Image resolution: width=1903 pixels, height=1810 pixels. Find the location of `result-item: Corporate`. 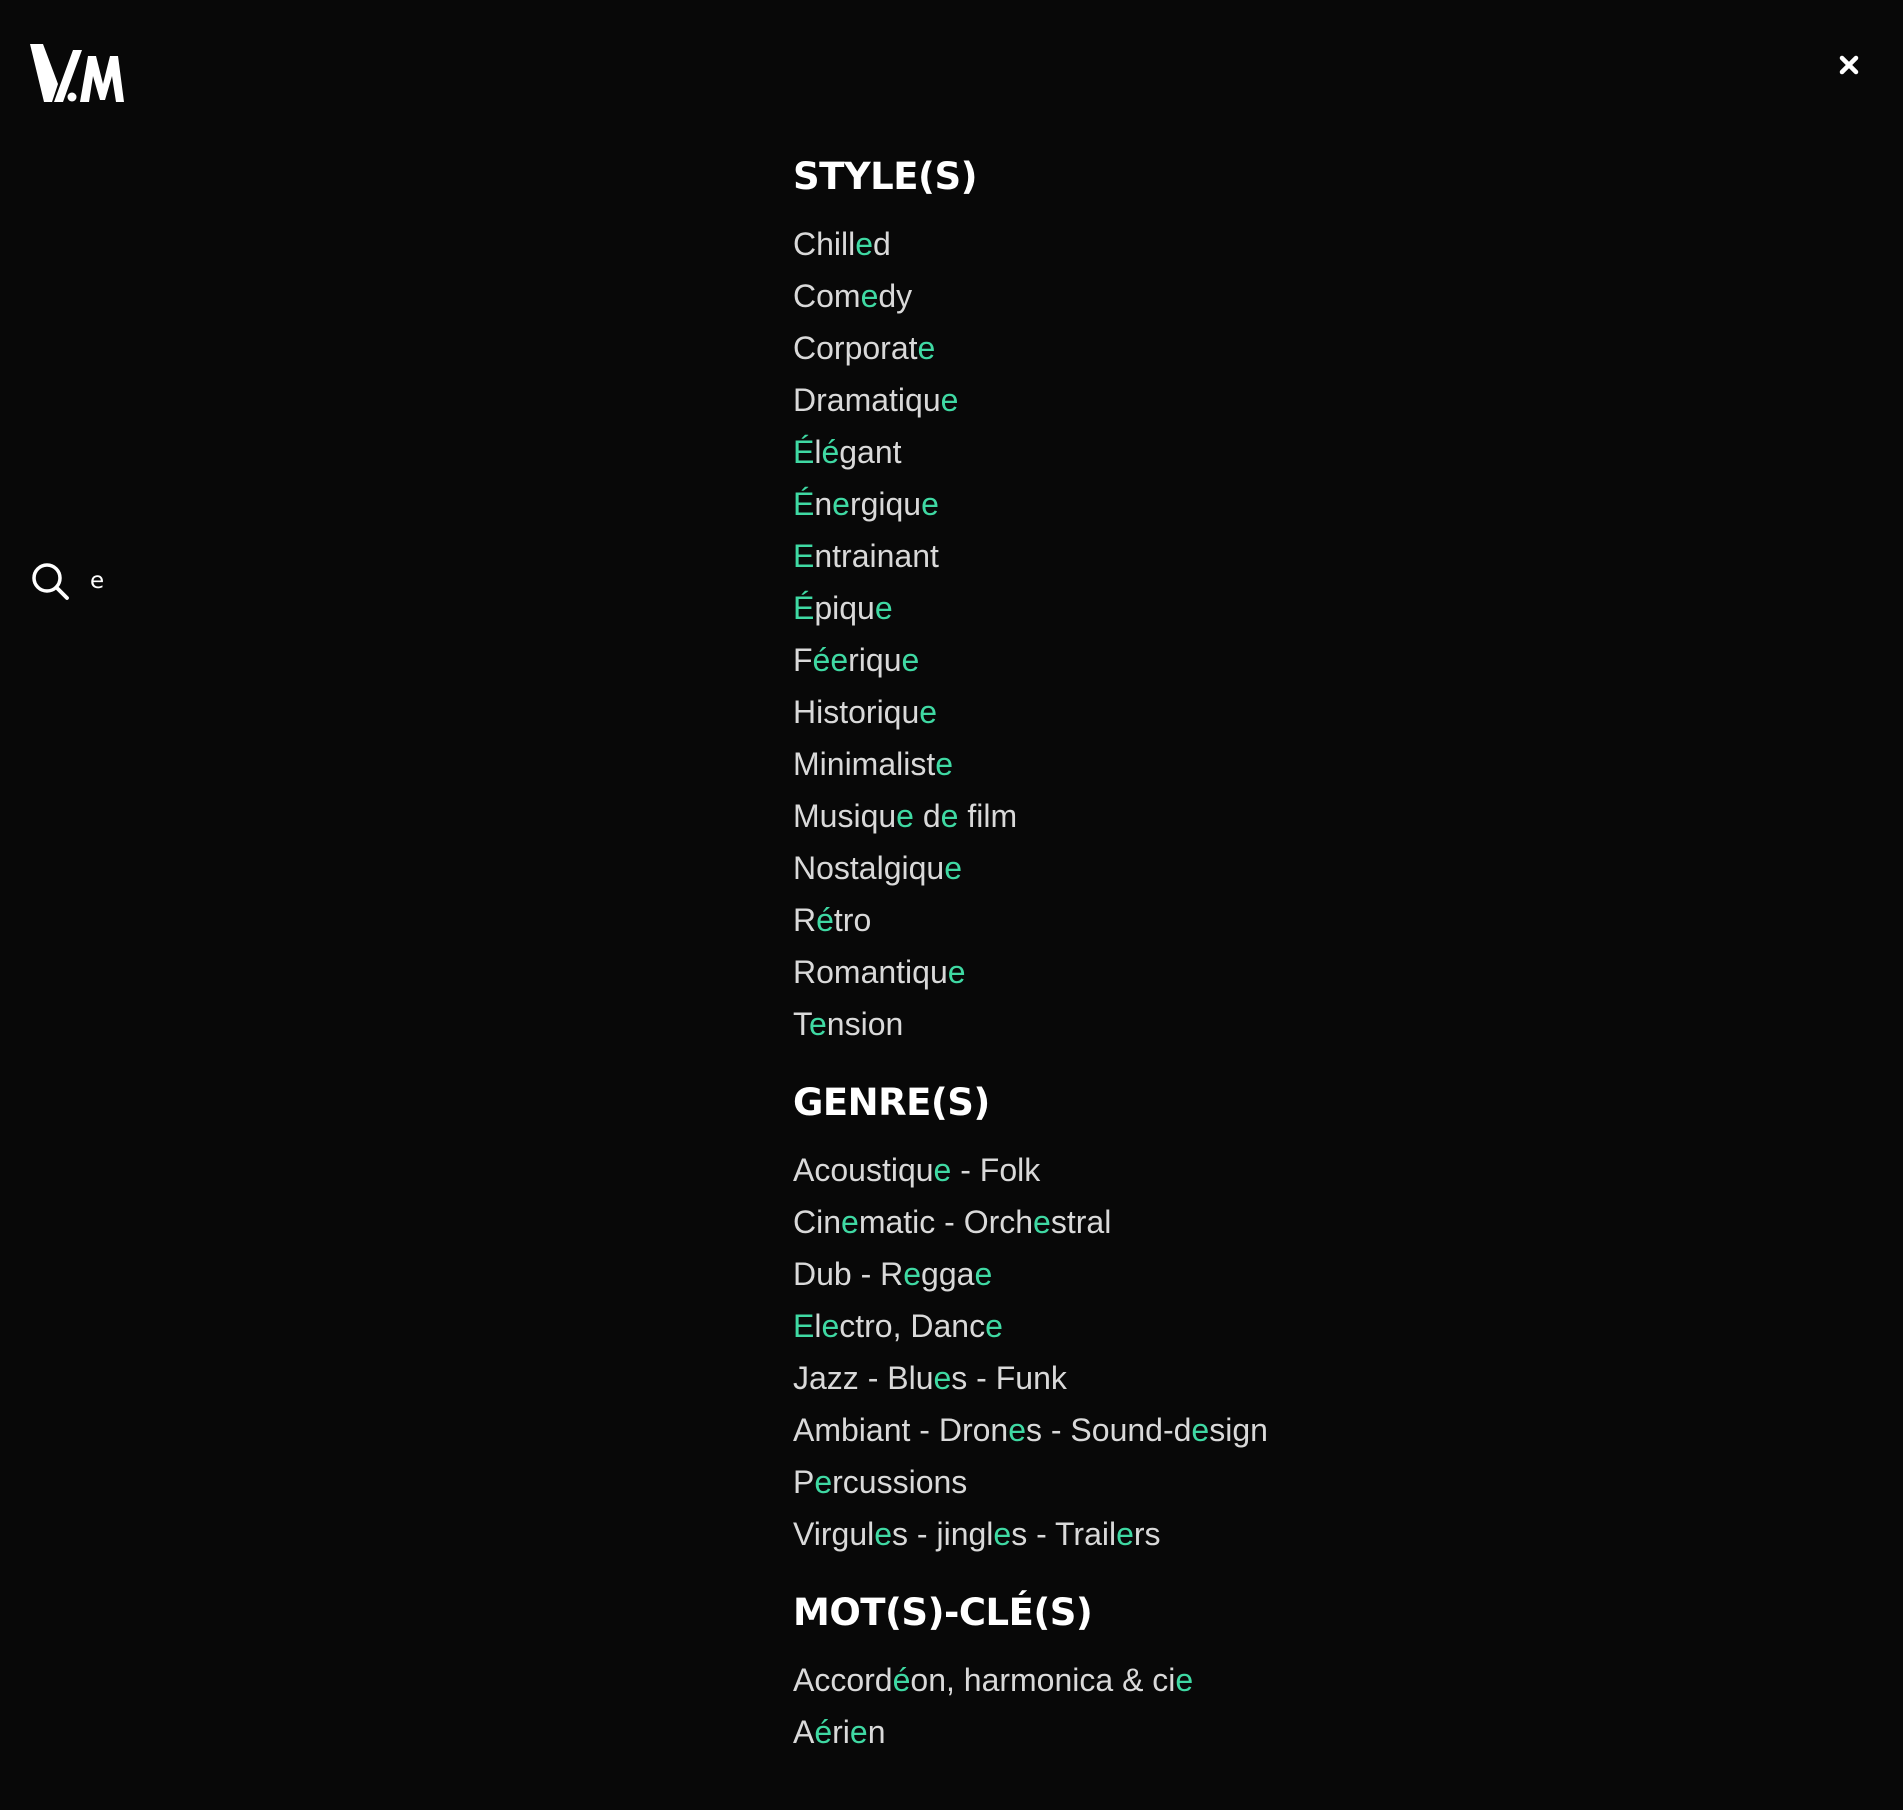

result-item: Corporate is located at coordinates (1243, 348).